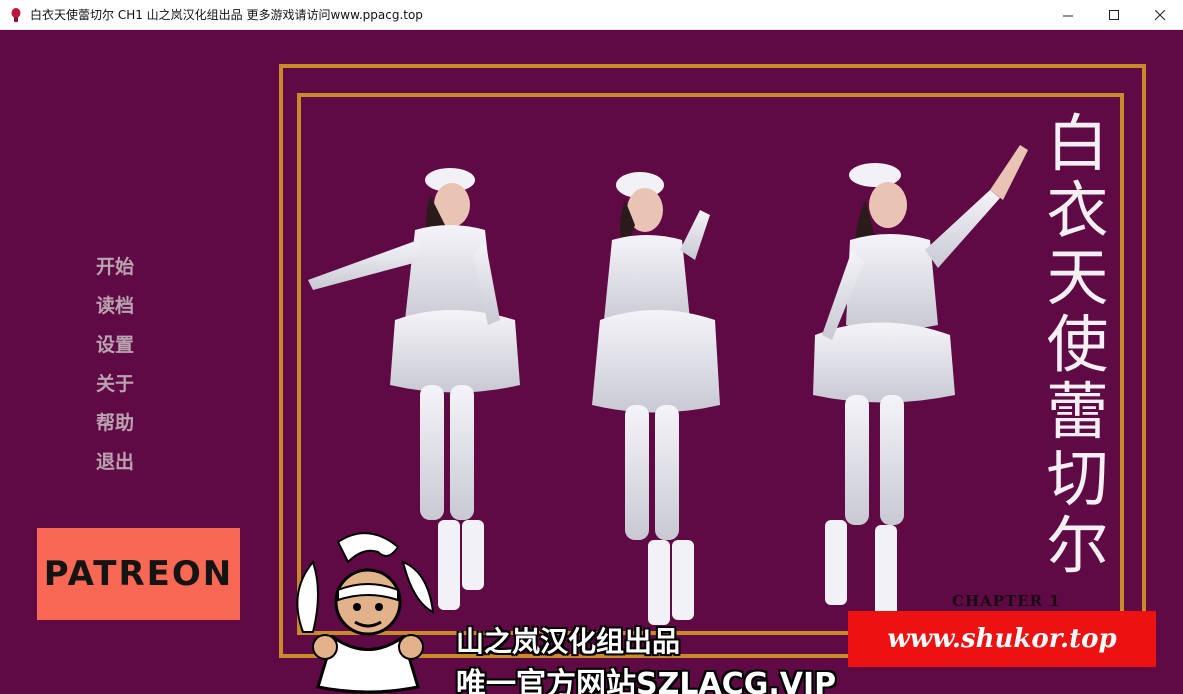 The height and width of the screenshot is (694, 1183). What do you see at coordinates (365, 613) in the screenshot?
I see `mascot-logo` at bounding box center [365, 613].